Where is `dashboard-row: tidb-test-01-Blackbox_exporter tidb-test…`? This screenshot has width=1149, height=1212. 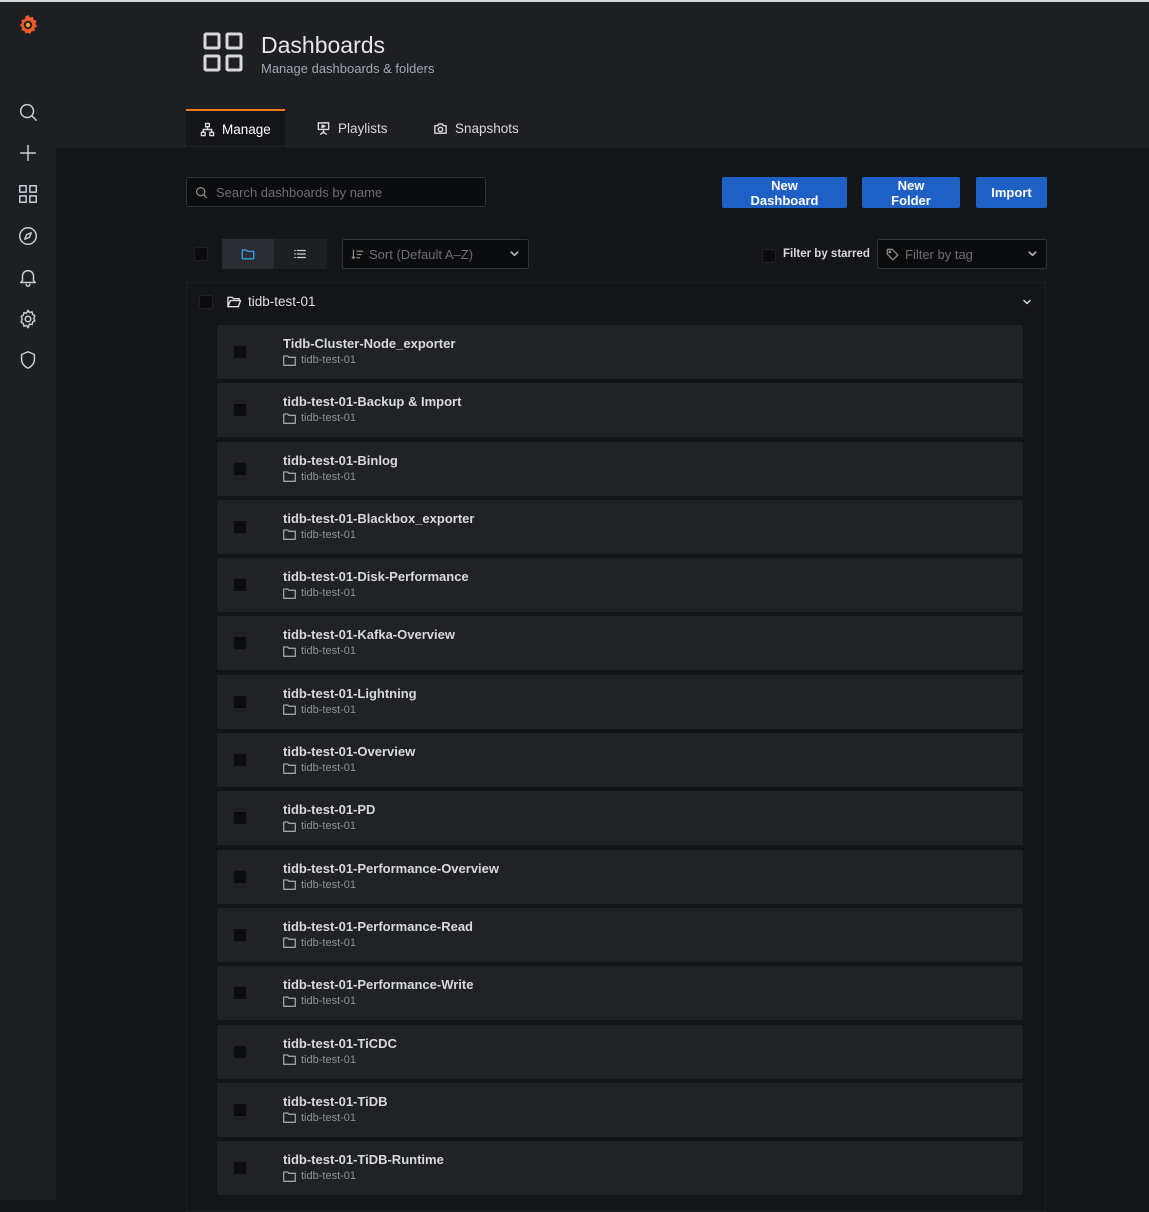
dashboard-row: tidb-test-01-Blackbox_exporter tidb-test… is located at coordinates (620, 526).